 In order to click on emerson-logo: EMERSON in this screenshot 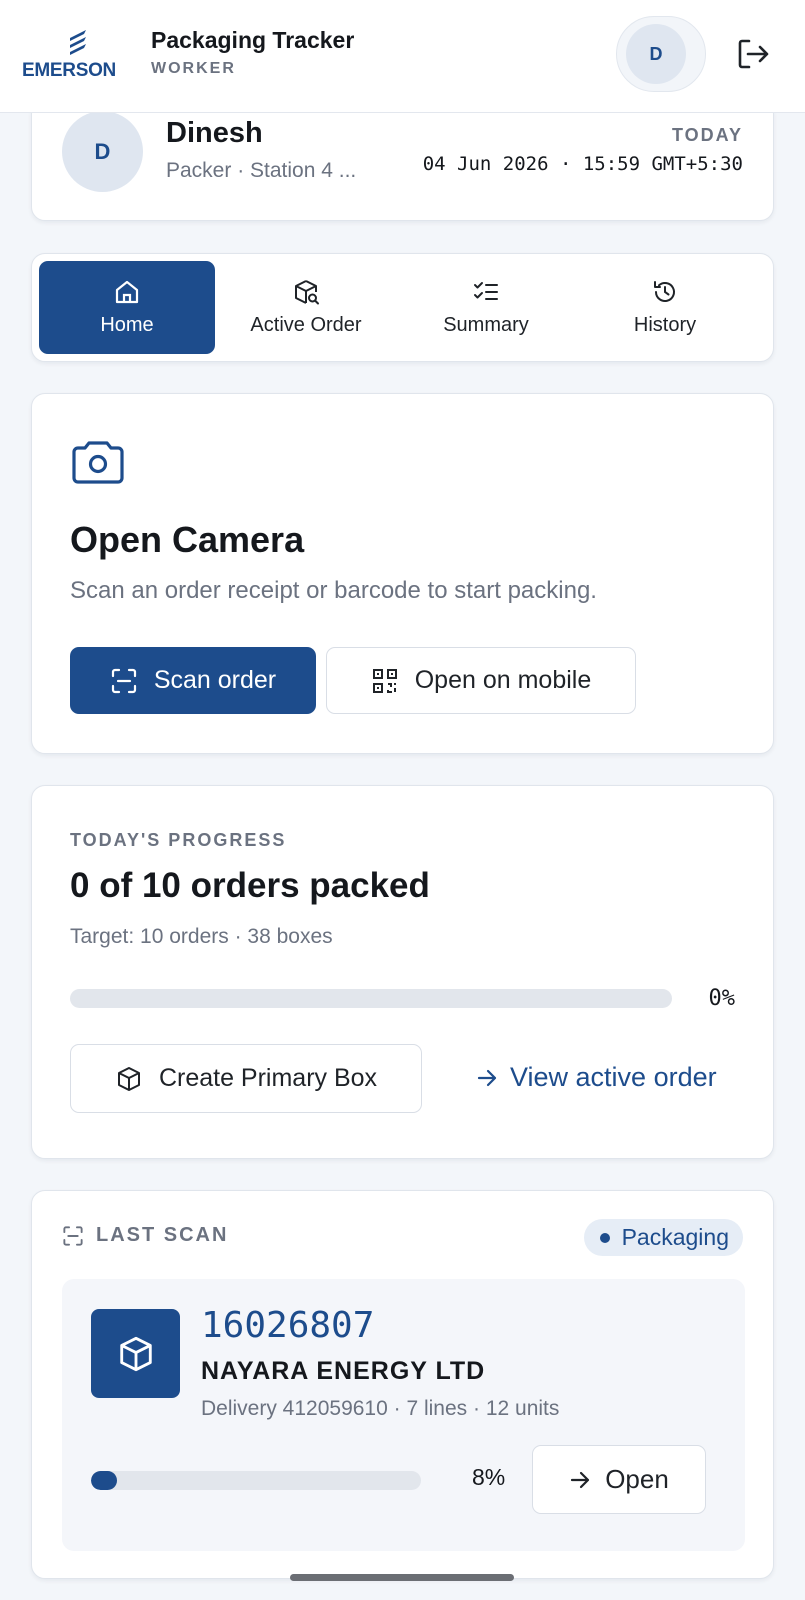, I will do `click(78, 56)`.